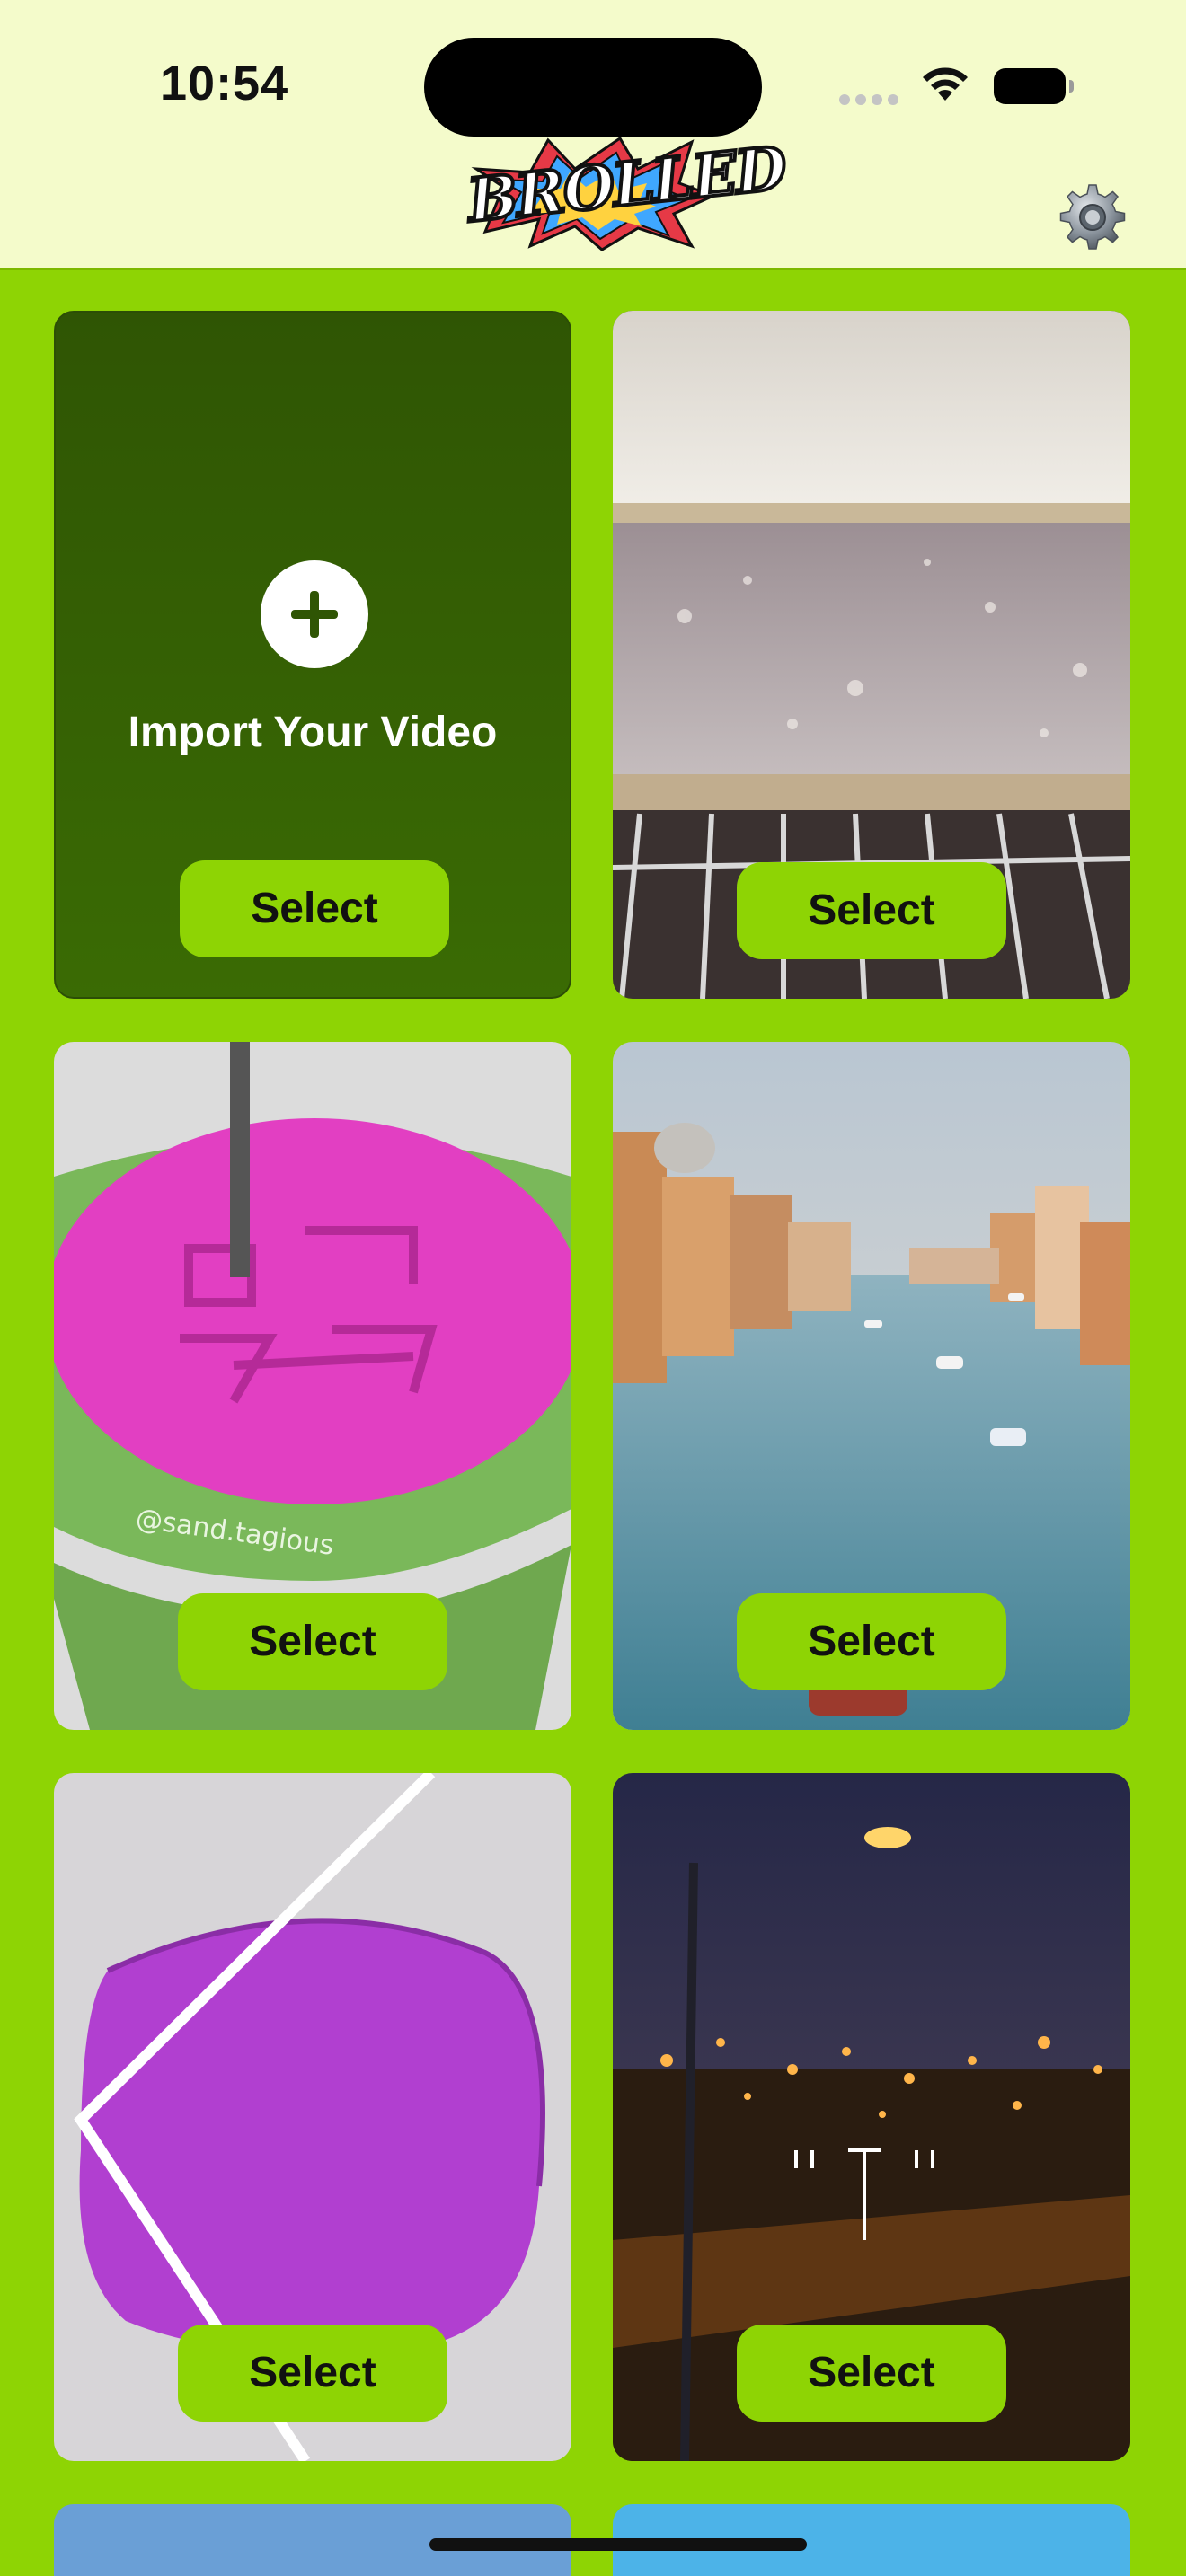  Describe the element at coordinates (312, 1386) in the screenshot. I see `video-card-pink-sand: @sand.tagious Select` at that location.